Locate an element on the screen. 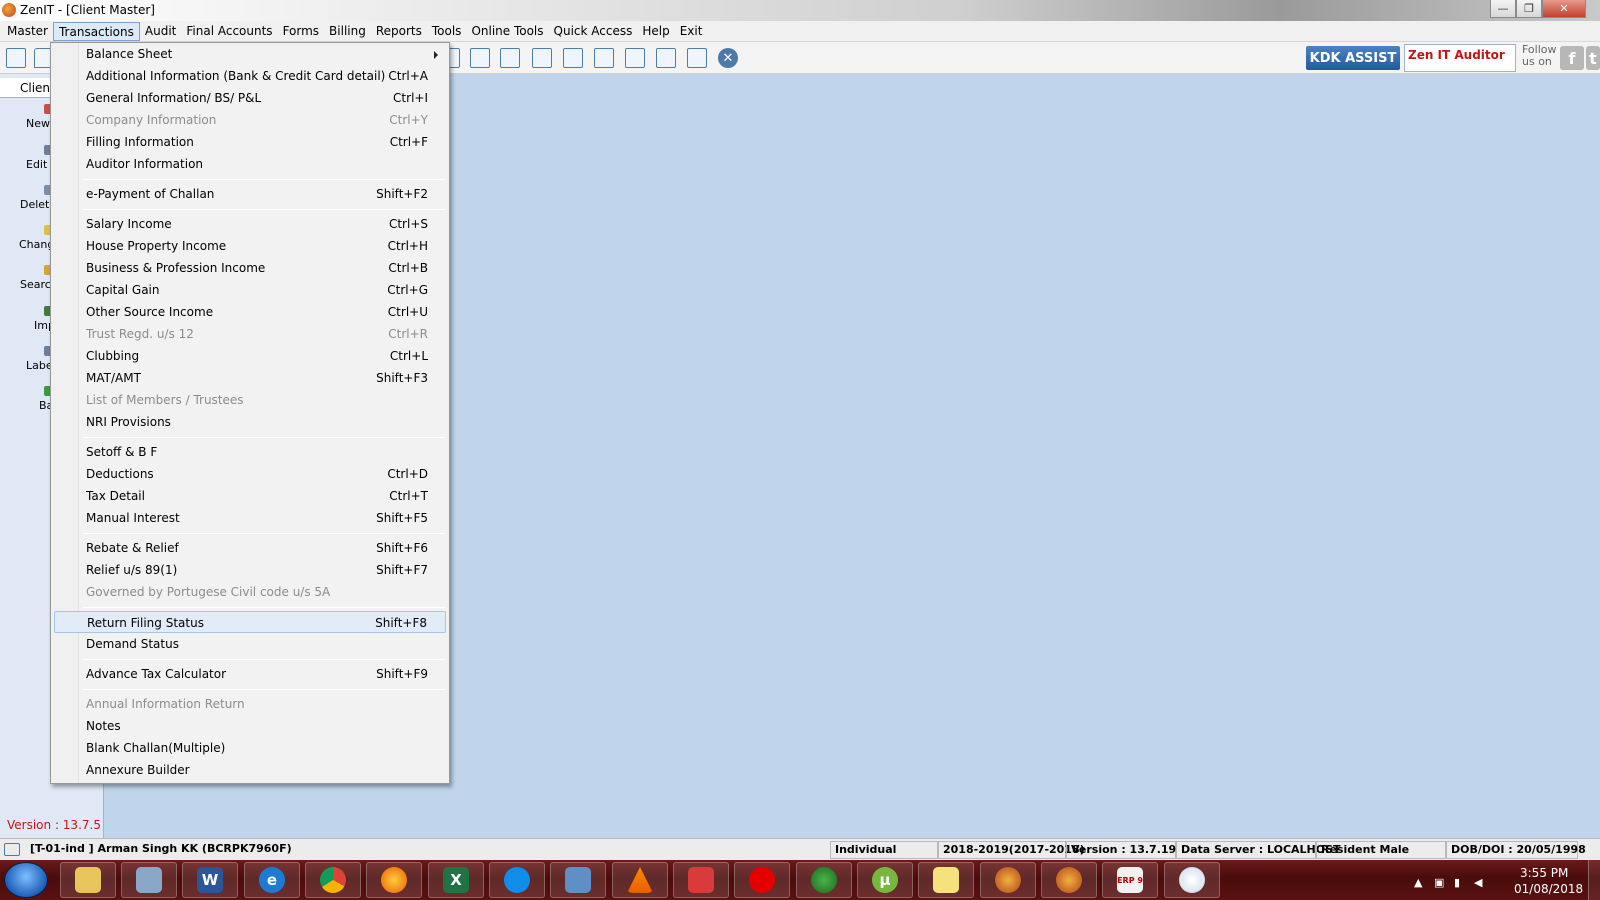  menu-item-blank-challan: Blank Challan(Multiple) is located at coordinates (250, 748).